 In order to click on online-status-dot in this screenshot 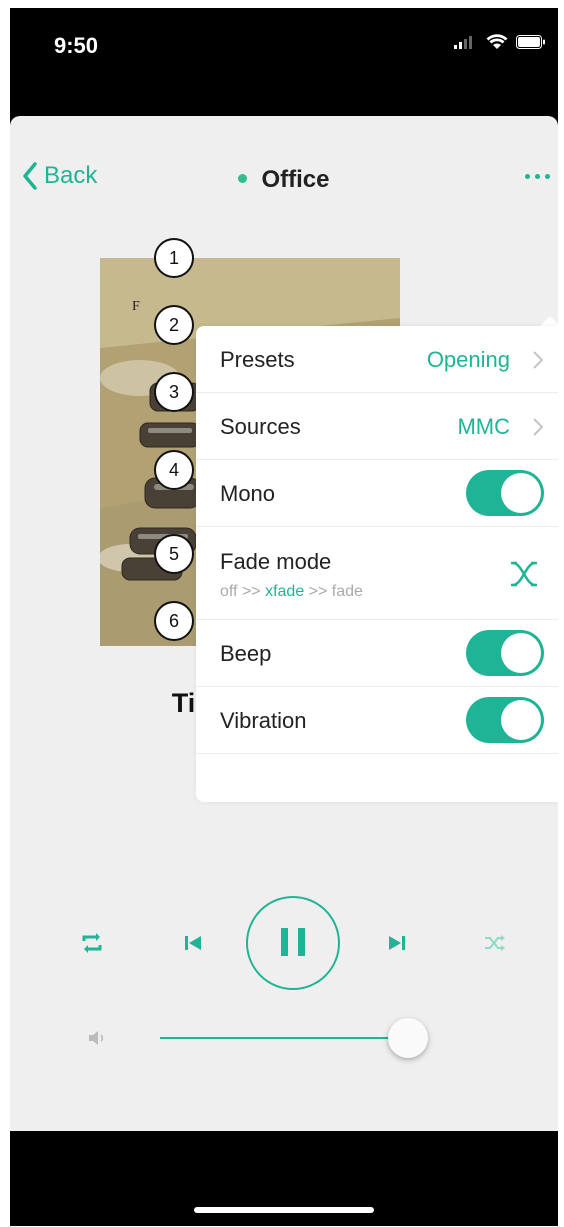, I will do `click(243, 179)`.